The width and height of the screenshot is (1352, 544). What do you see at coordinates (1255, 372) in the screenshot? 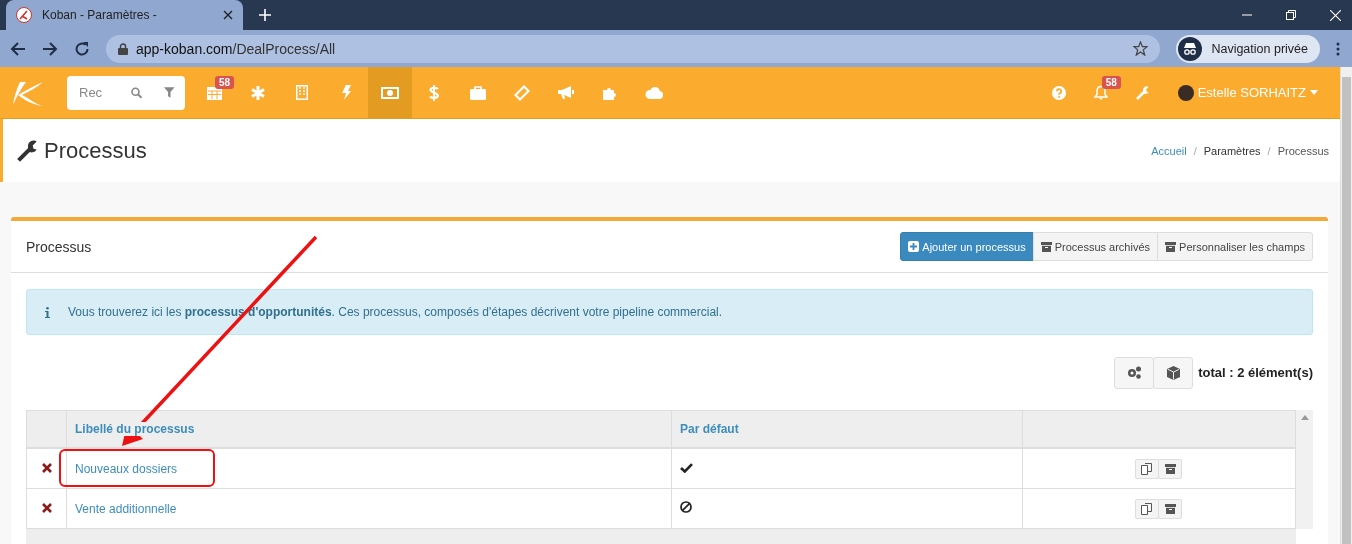
I see `total-count: total : 2 élément(s)` at bounding box center [1255, 372].